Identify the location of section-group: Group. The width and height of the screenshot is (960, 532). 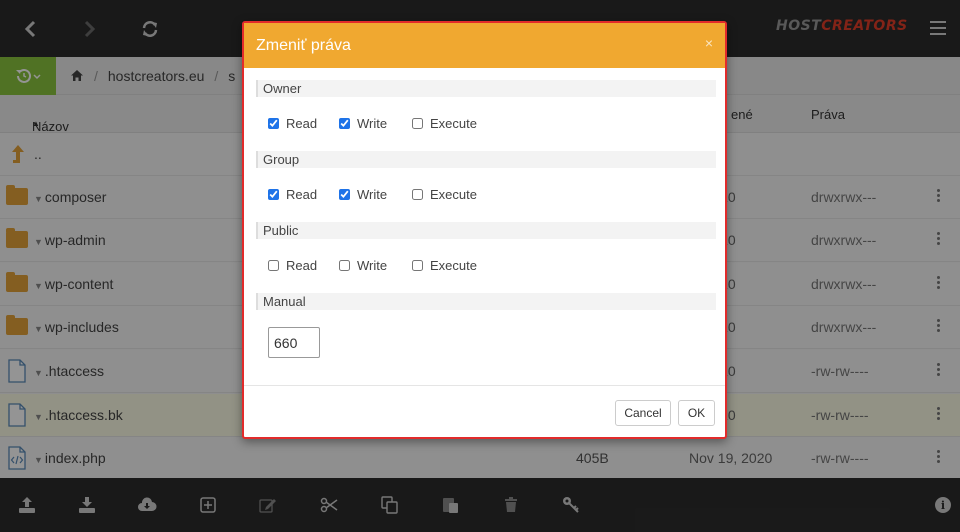
(486, 159).